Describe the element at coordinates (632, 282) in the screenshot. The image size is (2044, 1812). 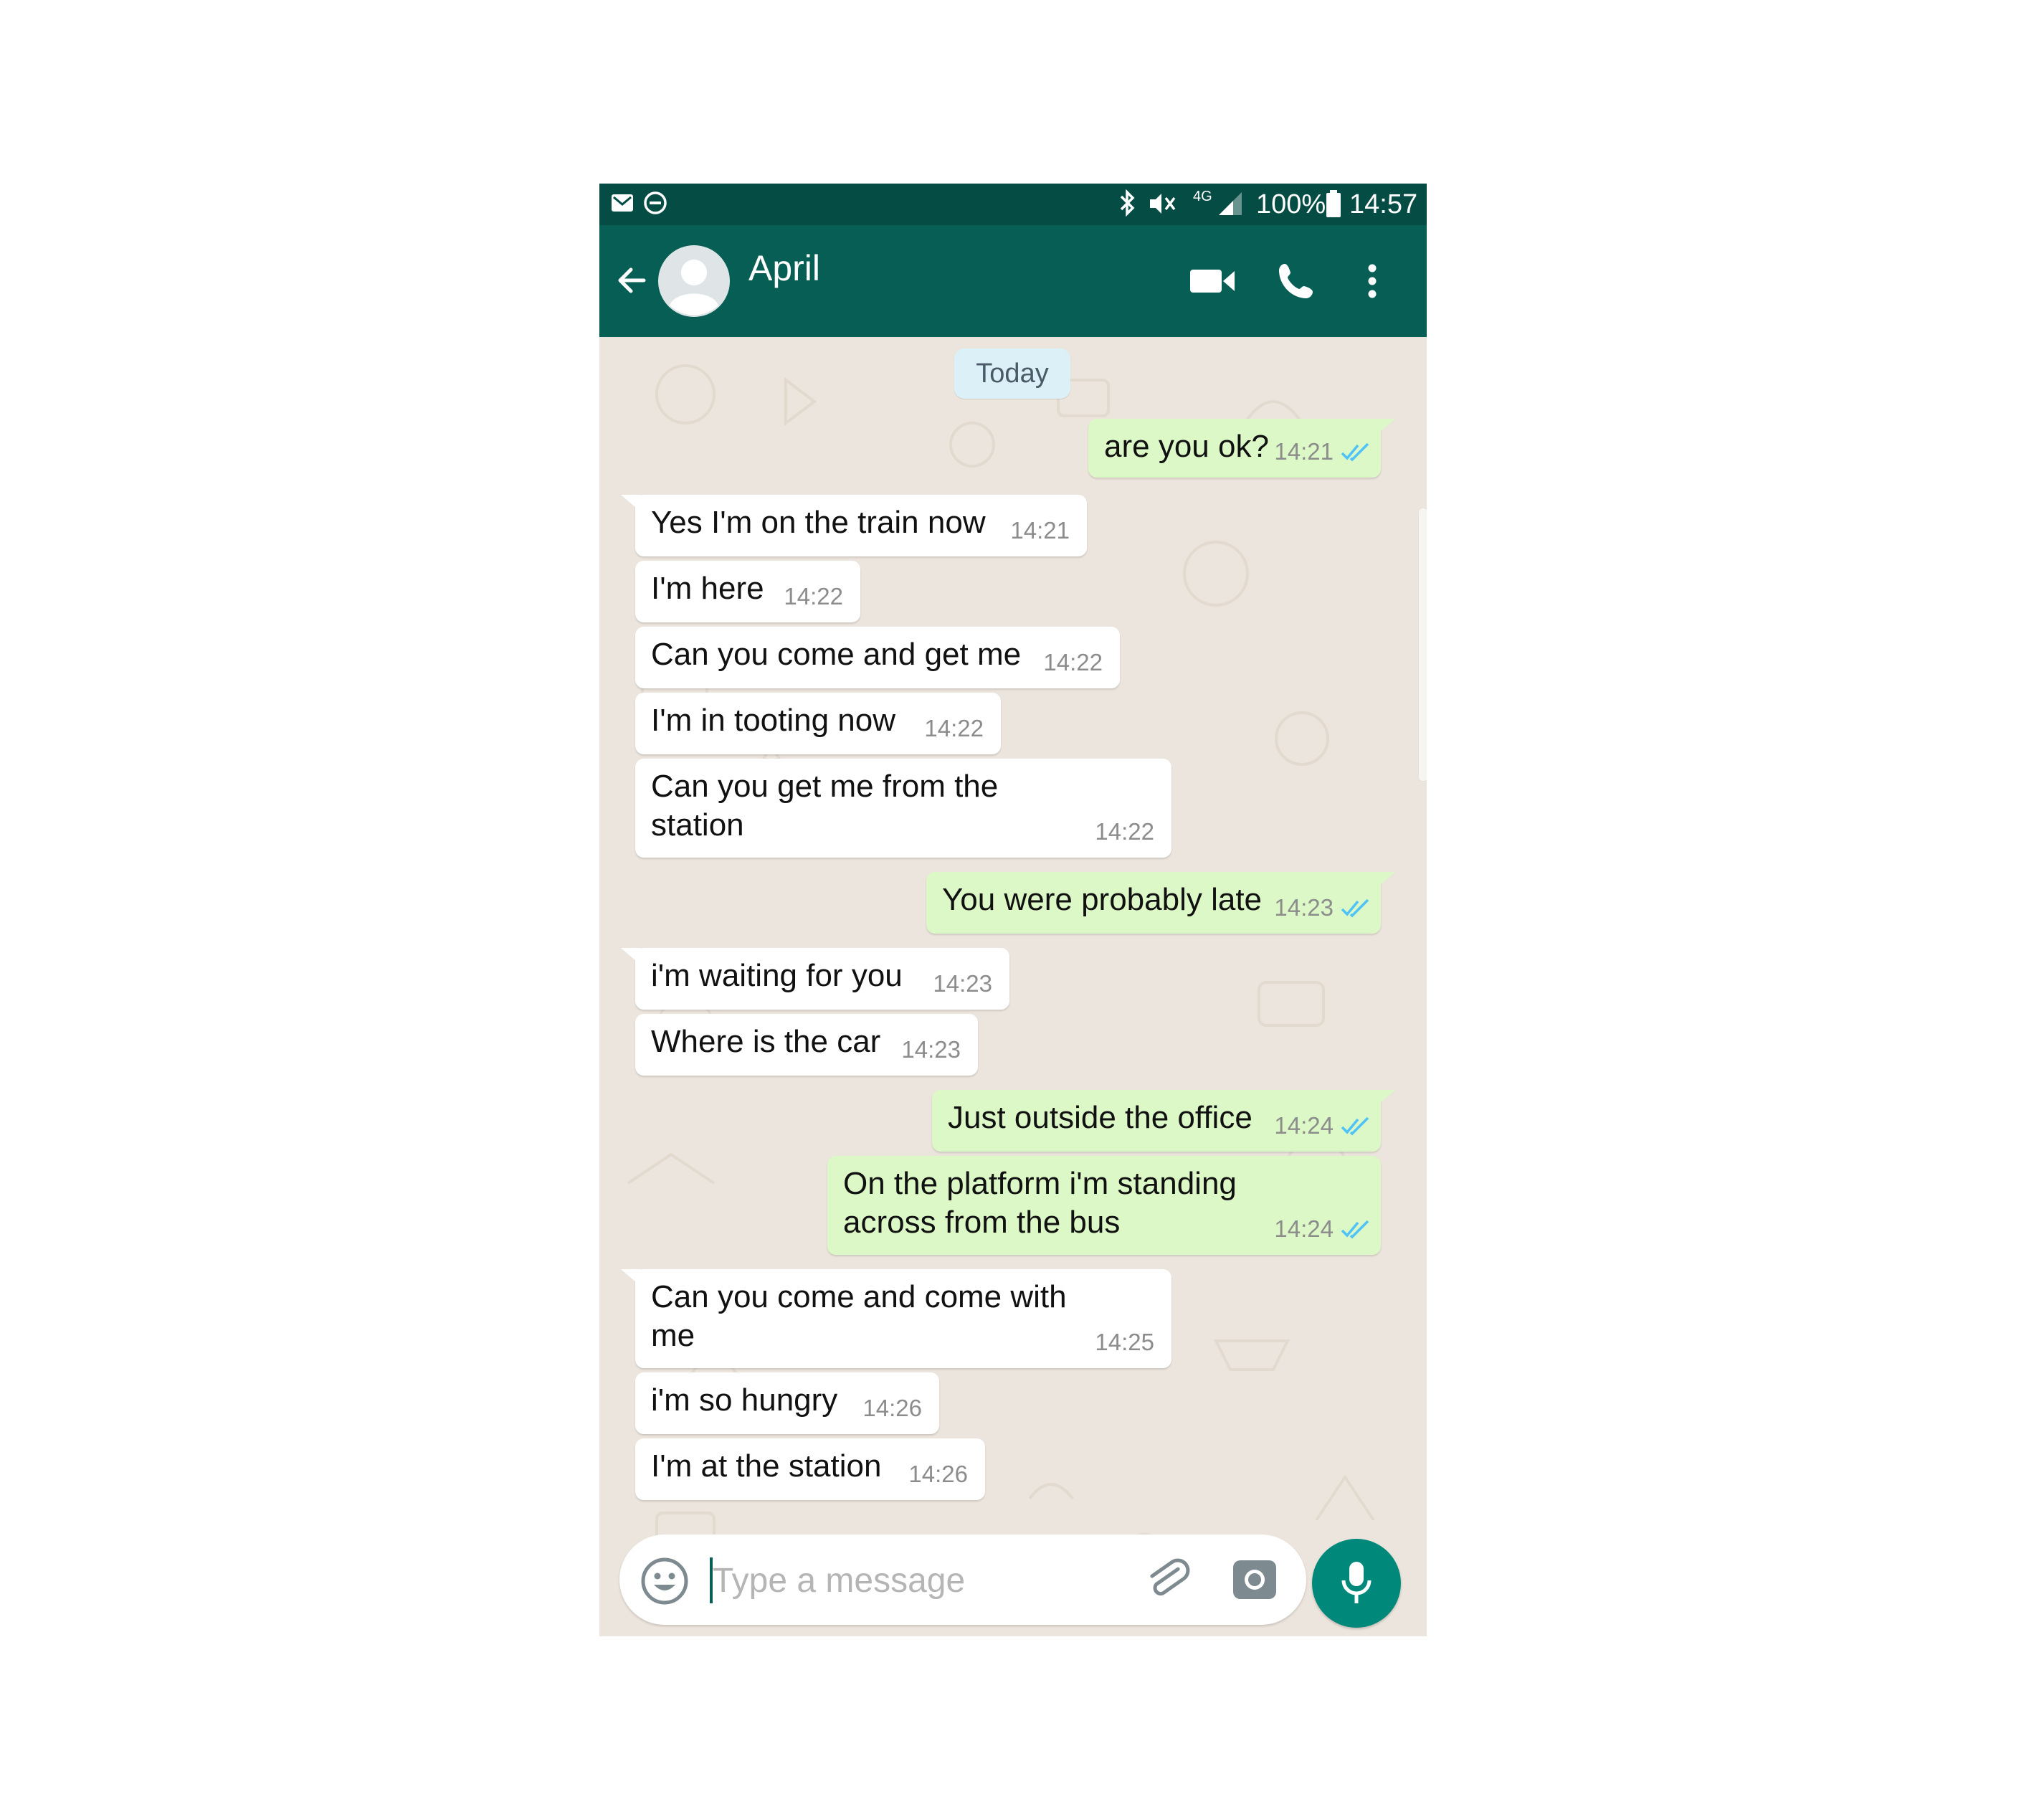
I see `back-arrow-icon` at that location.